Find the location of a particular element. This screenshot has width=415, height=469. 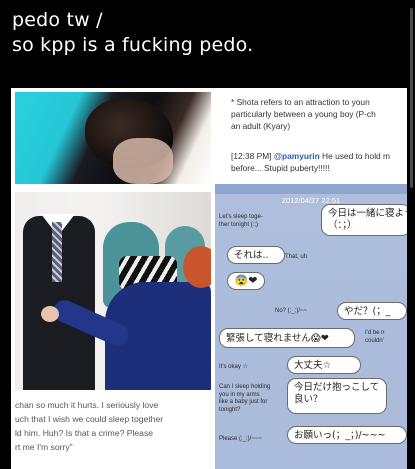

chat-bubble-6: 大丈夫☆ is located at coordinates (324, 365).